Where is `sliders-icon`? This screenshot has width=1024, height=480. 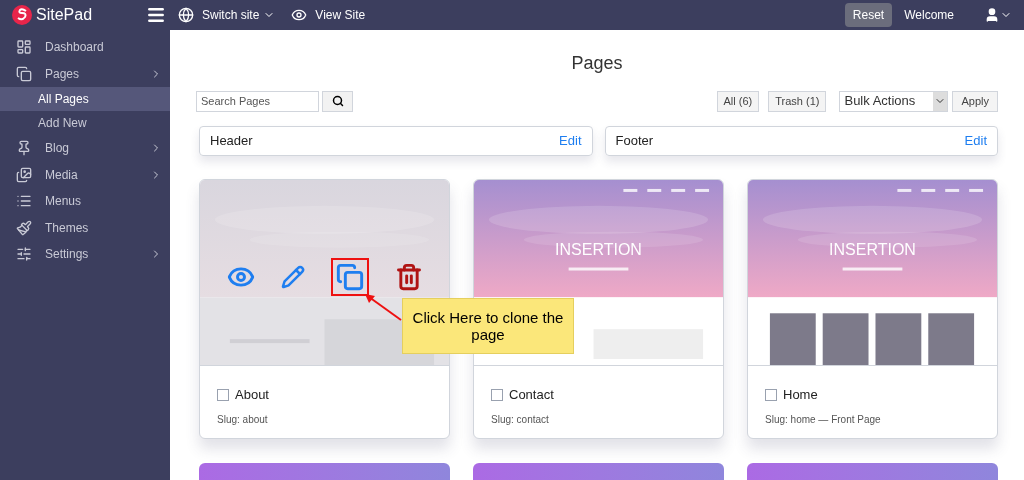
sliders-icon is located at coordinates (24, 254).